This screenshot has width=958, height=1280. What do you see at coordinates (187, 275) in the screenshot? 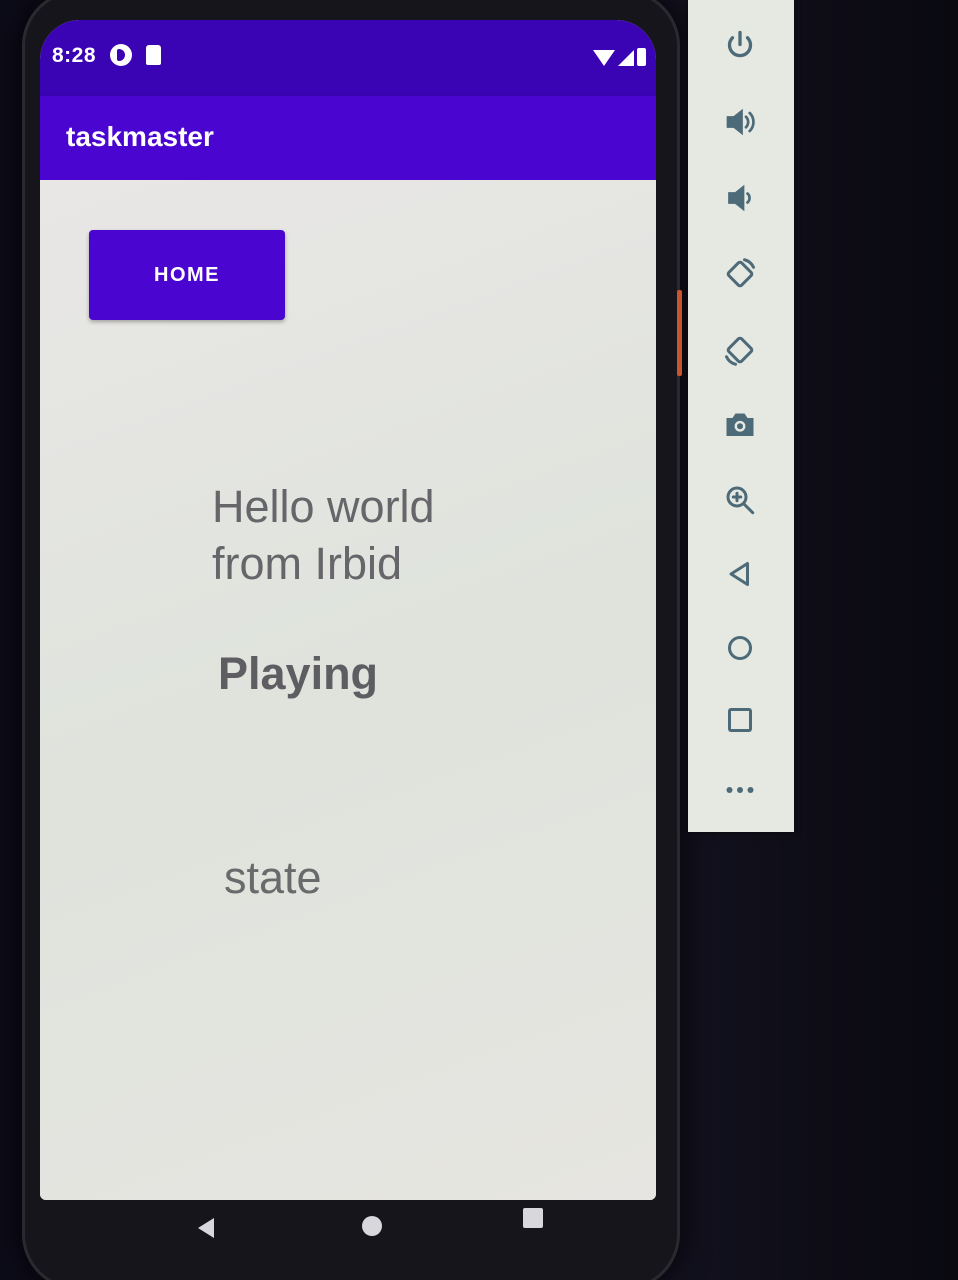
I see `home-button: HOME` at bounding box center [187, 275].